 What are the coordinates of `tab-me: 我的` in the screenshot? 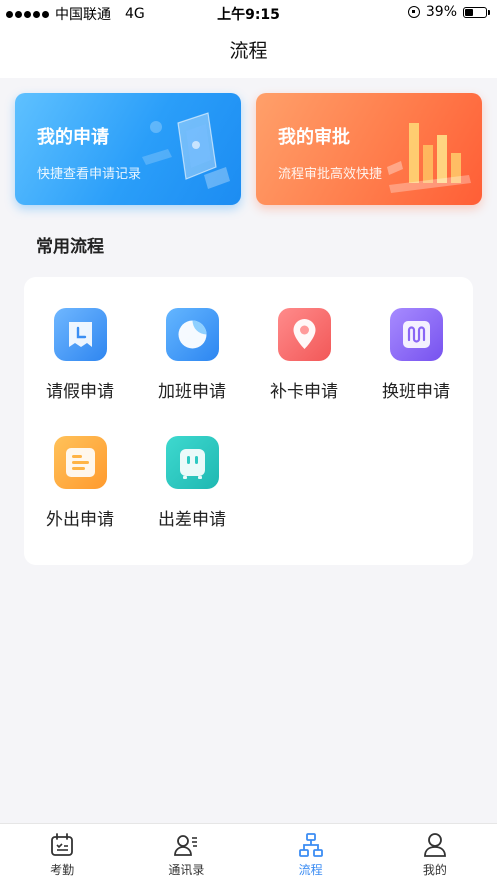 It's located at (435, 853).